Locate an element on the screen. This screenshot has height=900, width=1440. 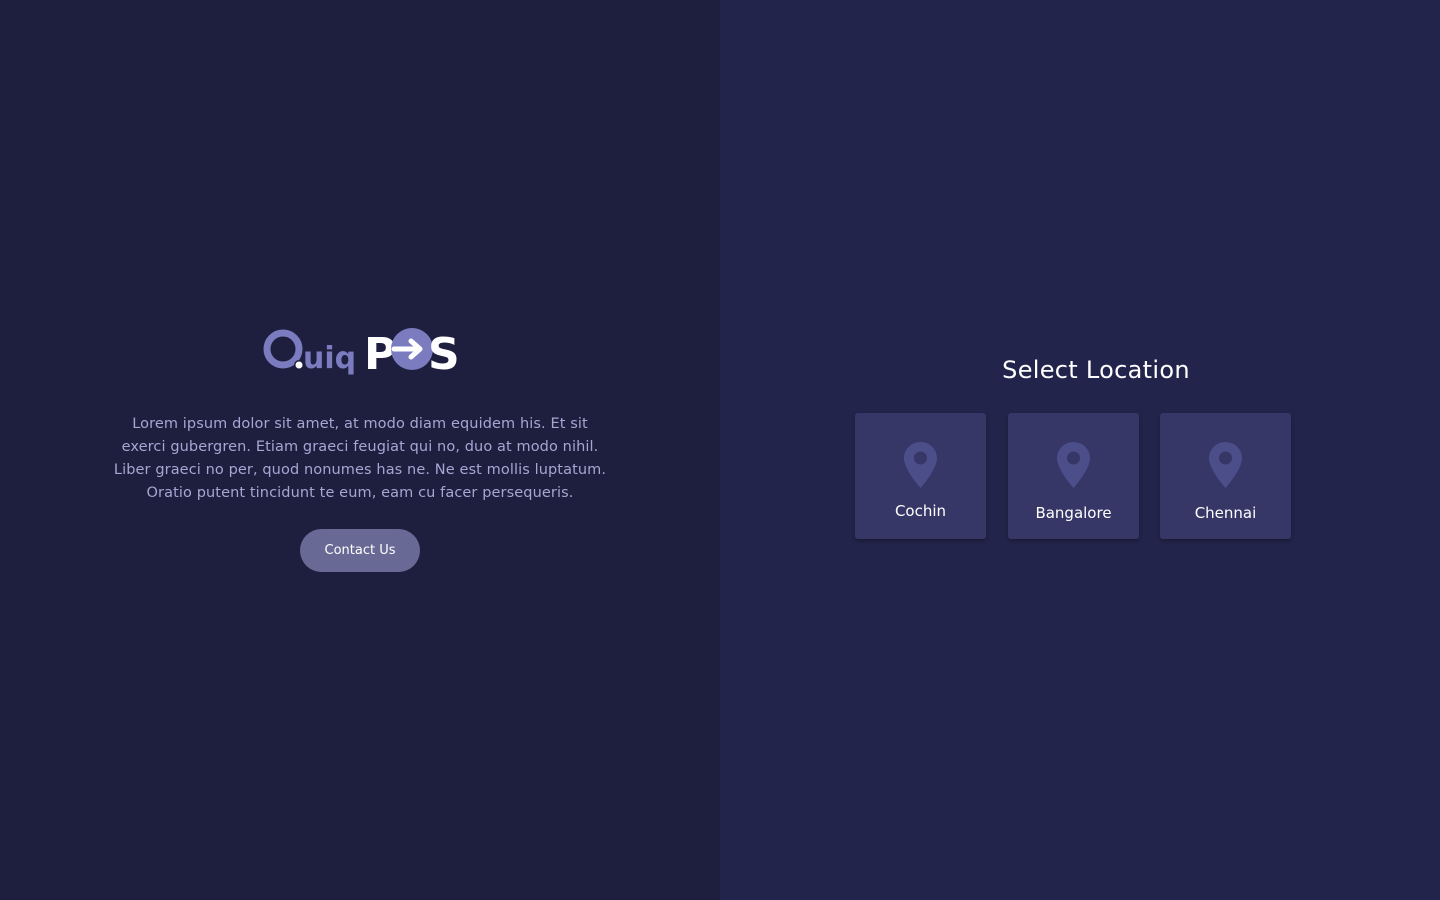
location-label: Bangalore is located at coordinates (1073, 513).